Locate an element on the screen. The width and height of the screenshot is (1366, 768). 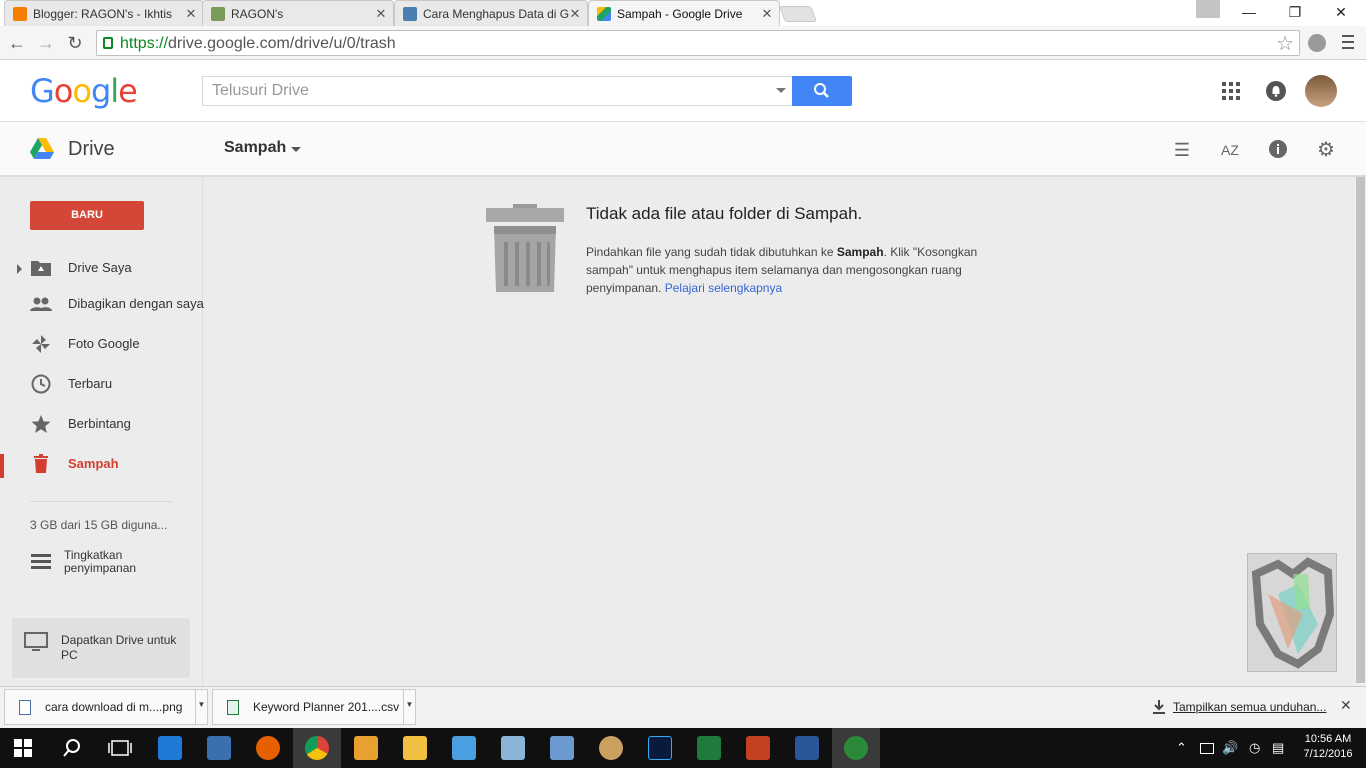
sidebar-item-starred: Berbintang is located at coordinates (101, 424).